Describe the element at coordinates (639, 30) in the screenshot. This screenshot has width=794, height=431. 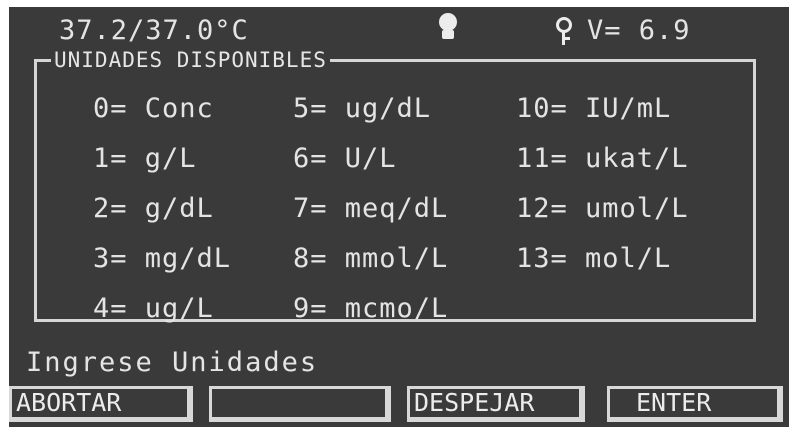
I see `voltage-readout: V= 6.9` at that location.